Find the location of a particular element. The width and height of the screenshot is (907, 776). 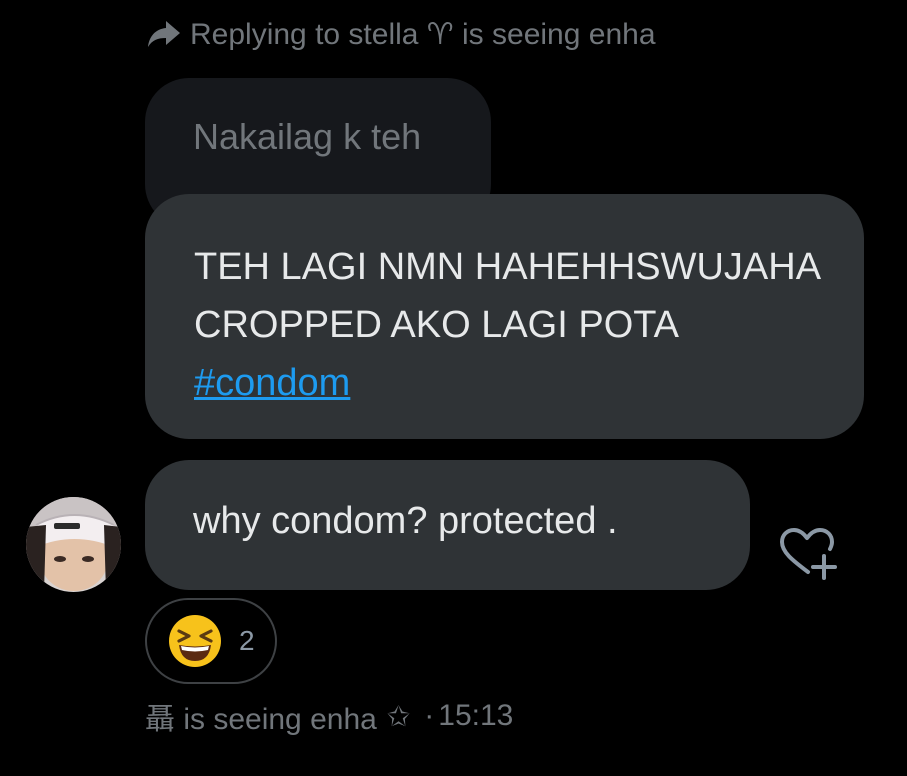

reply-context: Replying to stella ♈ is seeing enha is located at coordinates (401, 34).